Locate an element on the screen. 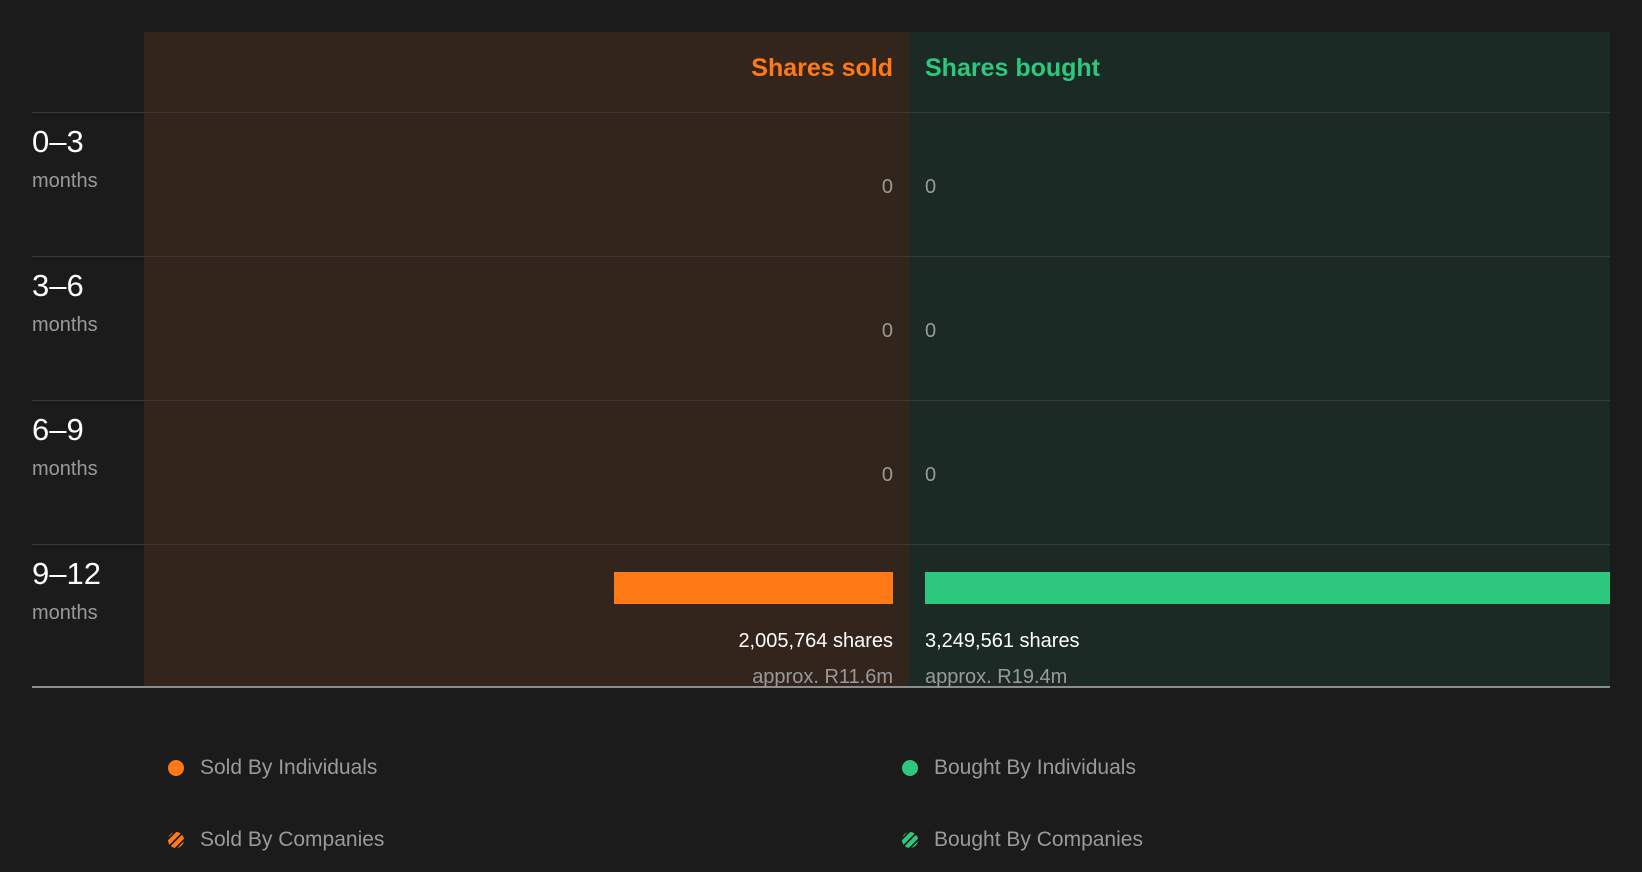 This screenshot has width=1642, height=872. legend-item: Sold By Companies is located at coordinates (276, 840).